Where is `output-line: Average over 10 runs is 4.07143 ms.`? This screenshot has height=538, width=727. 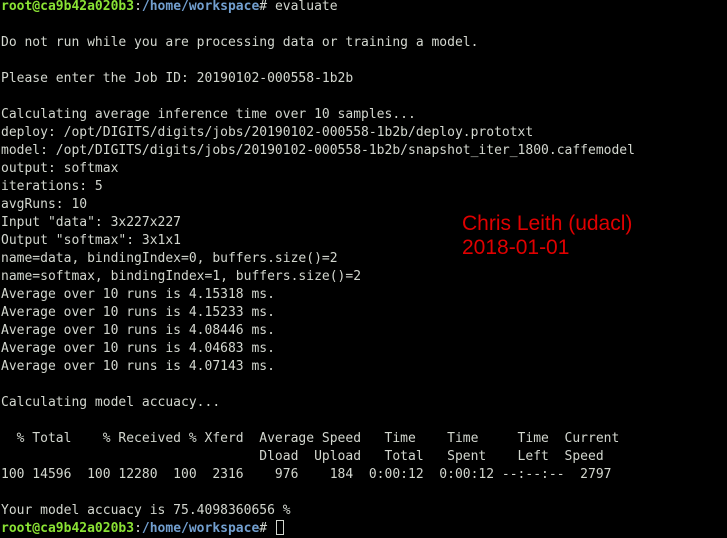
output-line: Average over 10 runs is 4.07143 ms. is located at coordinates (138, 366).